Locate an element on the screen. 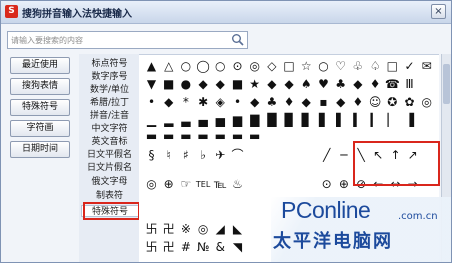 Image resolution: width=452 pixels, height=263 pixels. symbol-cell: • is located at coordinates (237, 102).